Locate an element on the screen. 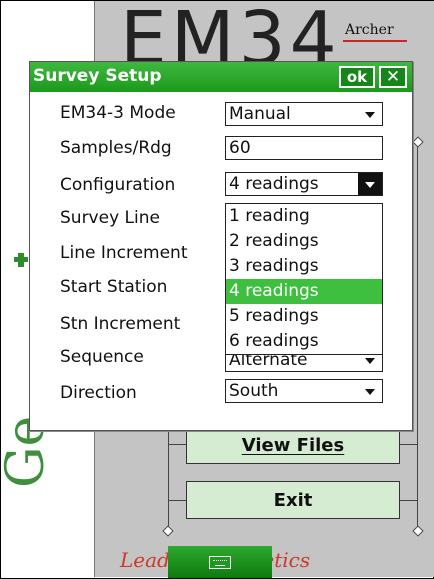 Image resolution: width=434 pixels, height=579 pixels. brand-underline is located at coordinates (375, 41).